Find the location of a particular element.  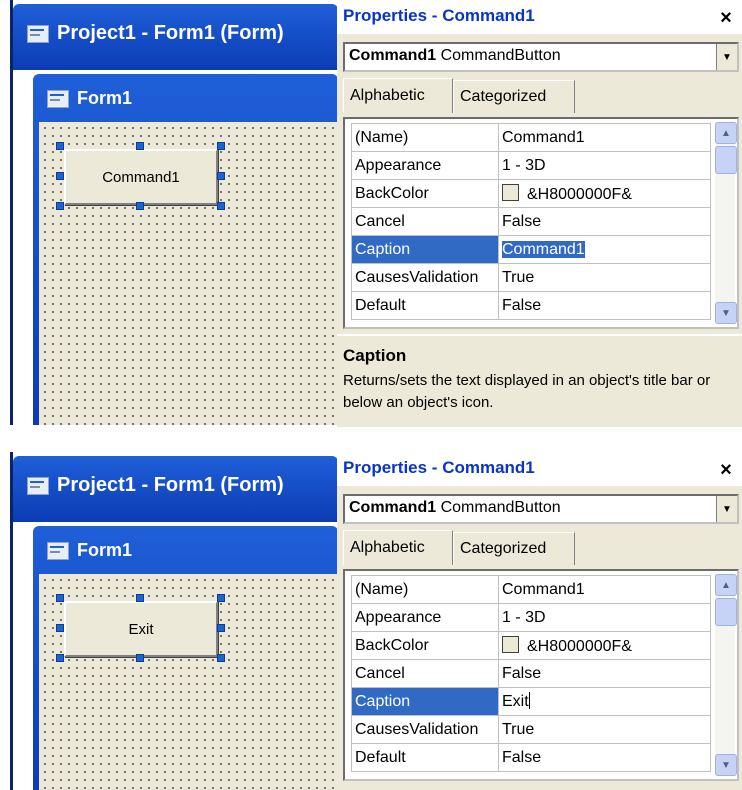

command-button: Exit is located at coordinates (141, 629).